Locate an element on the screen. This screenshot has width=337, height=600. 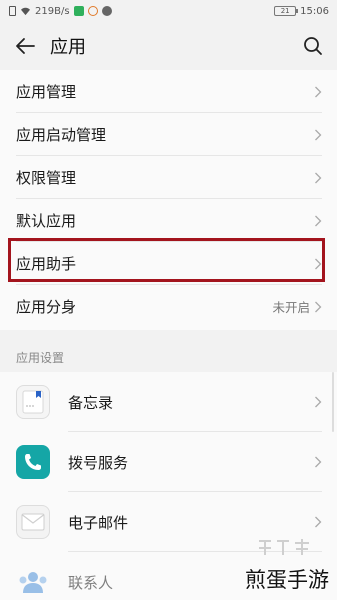
search-button is located at coordinates (313, 46).